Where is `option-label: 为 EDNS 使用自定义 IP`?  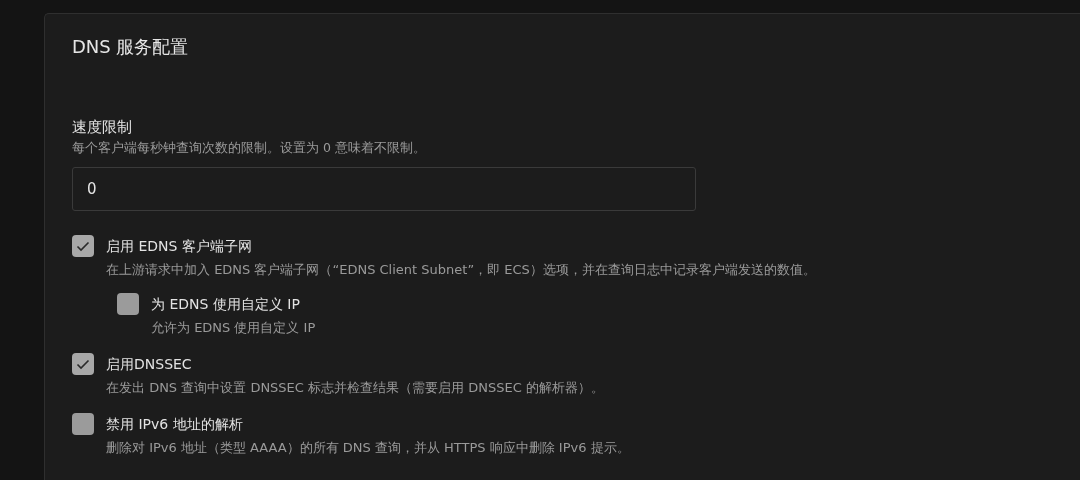 option-label: 为 EDNS 使用自定义 IP is located at coordinates (225, 304).